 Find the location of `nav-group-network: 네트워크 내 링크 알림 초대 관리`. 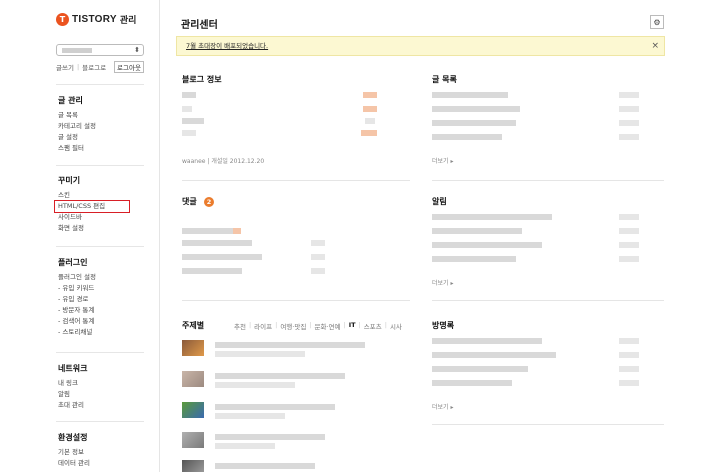

nav-group-network: 네트워크 내 링크 알림 초대 관리 is located at coordinates (72, 387).